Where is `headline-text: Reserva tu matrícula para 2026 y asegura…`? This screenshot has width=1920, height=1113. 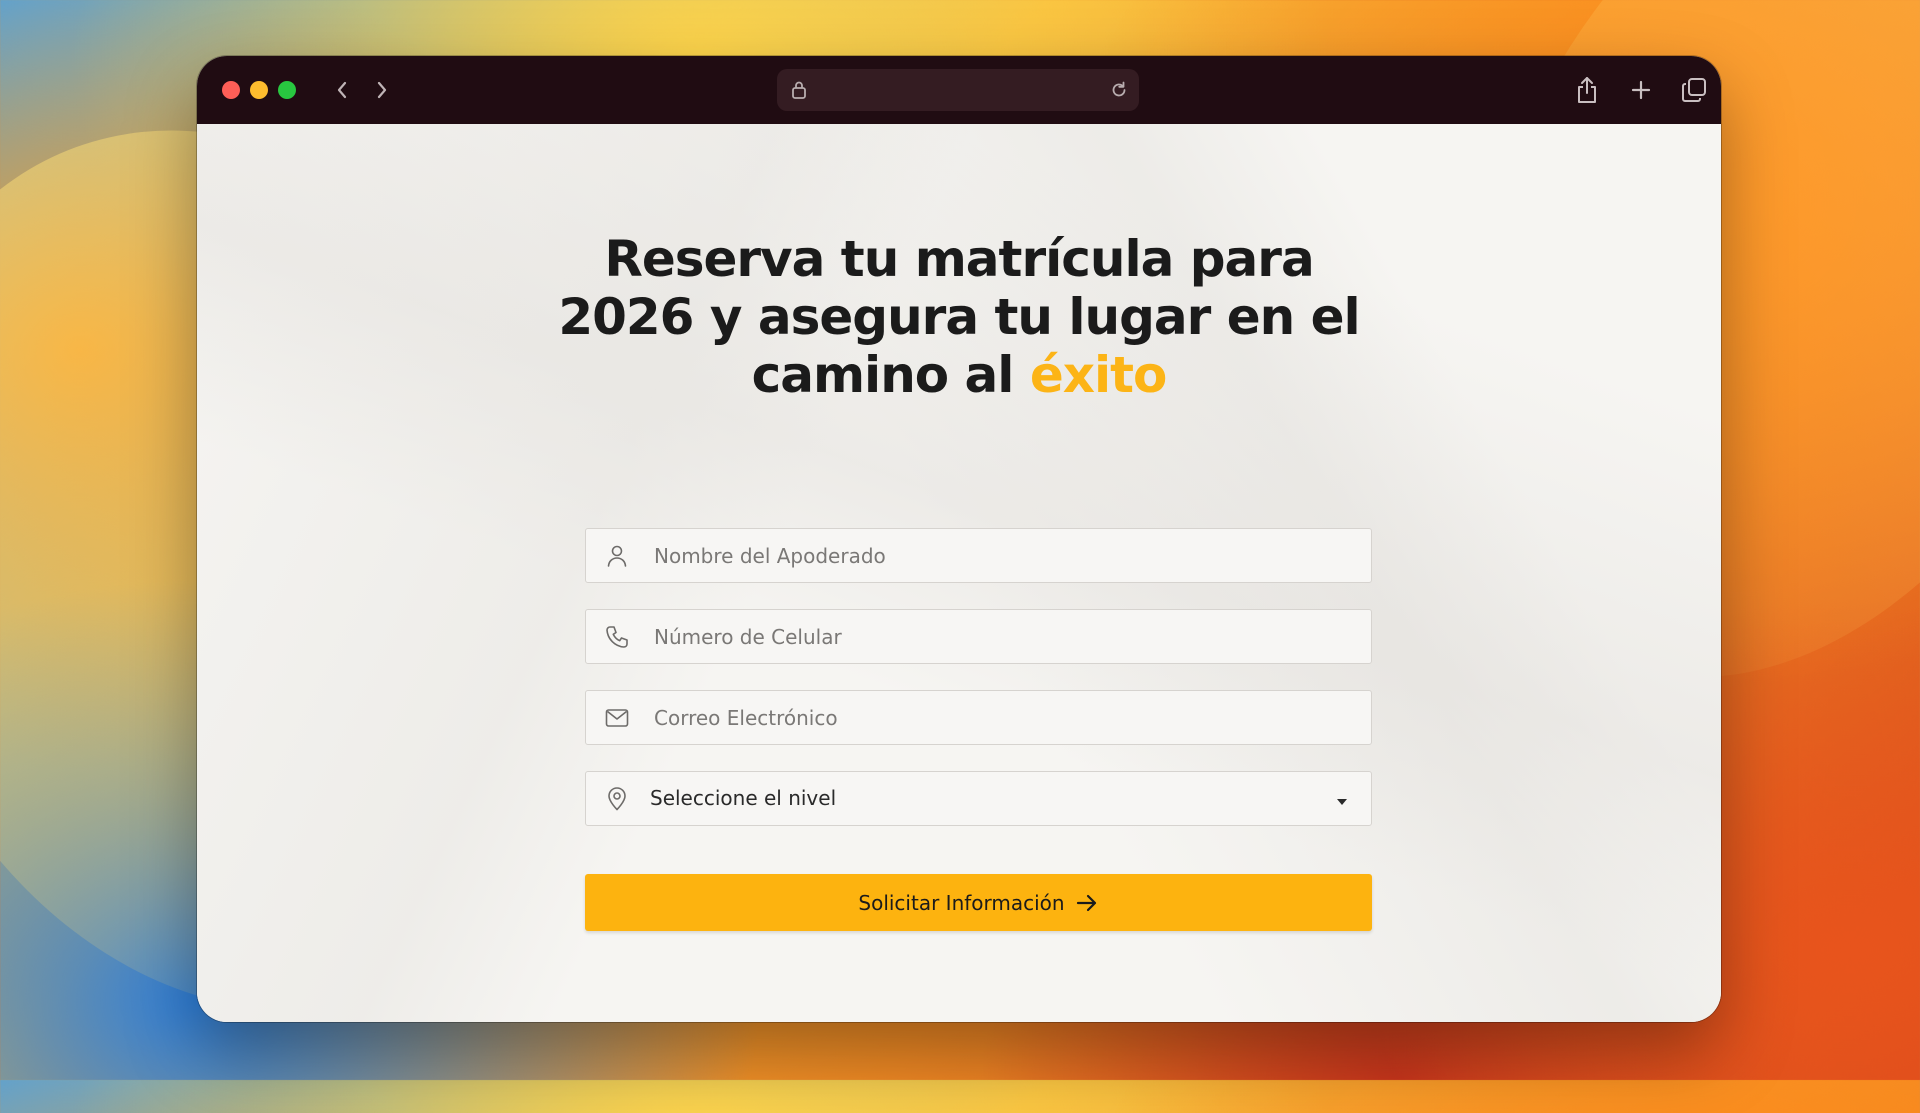
headline-text: Reserva tu matrícula para 2026 y asegura… is located at coordinates (959, 317).